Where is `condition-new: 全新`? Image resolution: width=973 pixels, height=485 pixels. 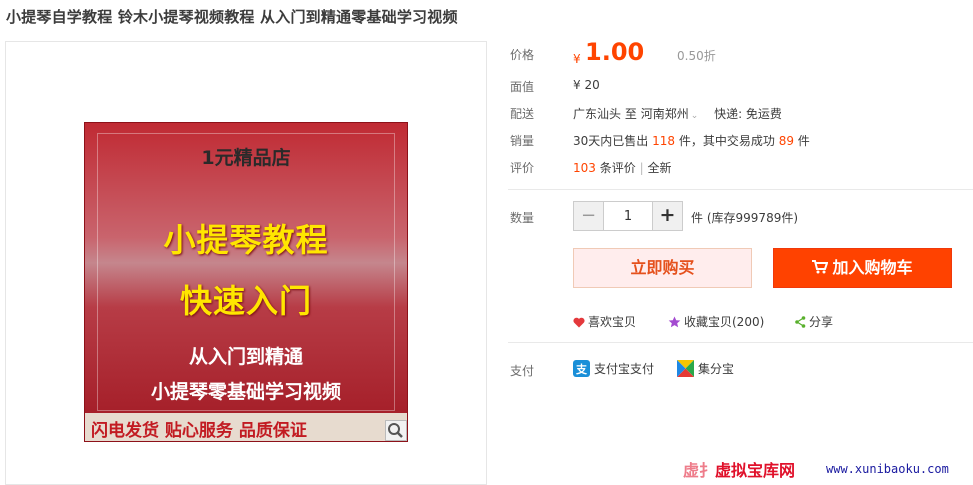 condition-new: 全新 is located at coordinates (659, 168).